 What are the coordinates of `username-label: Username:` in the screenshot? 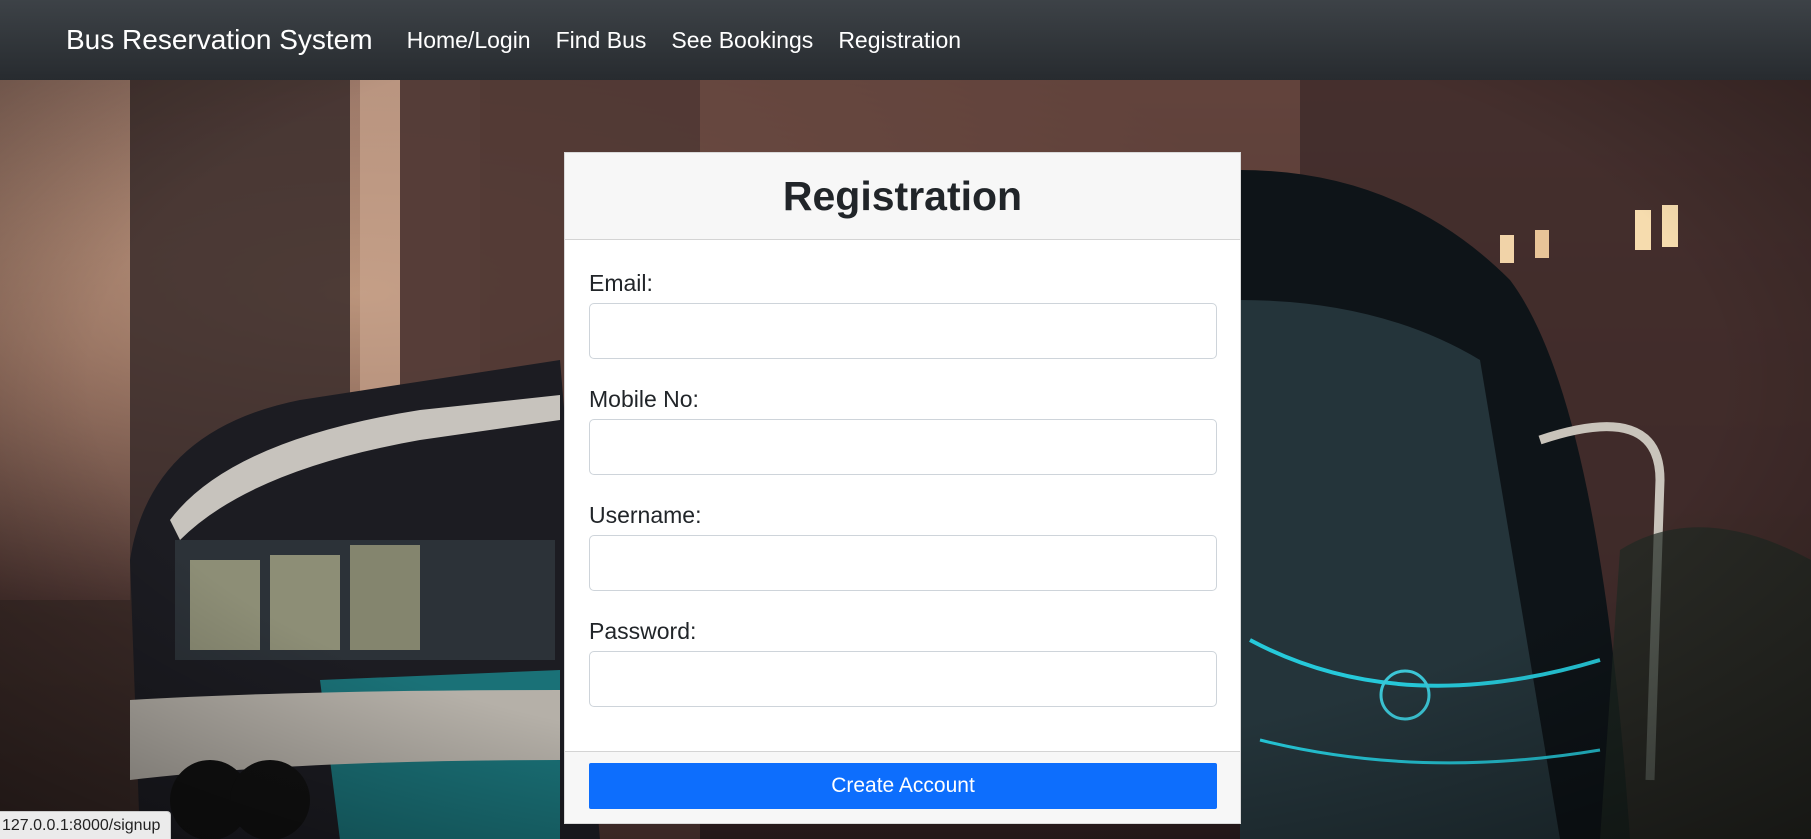 It's located at (645, 515).